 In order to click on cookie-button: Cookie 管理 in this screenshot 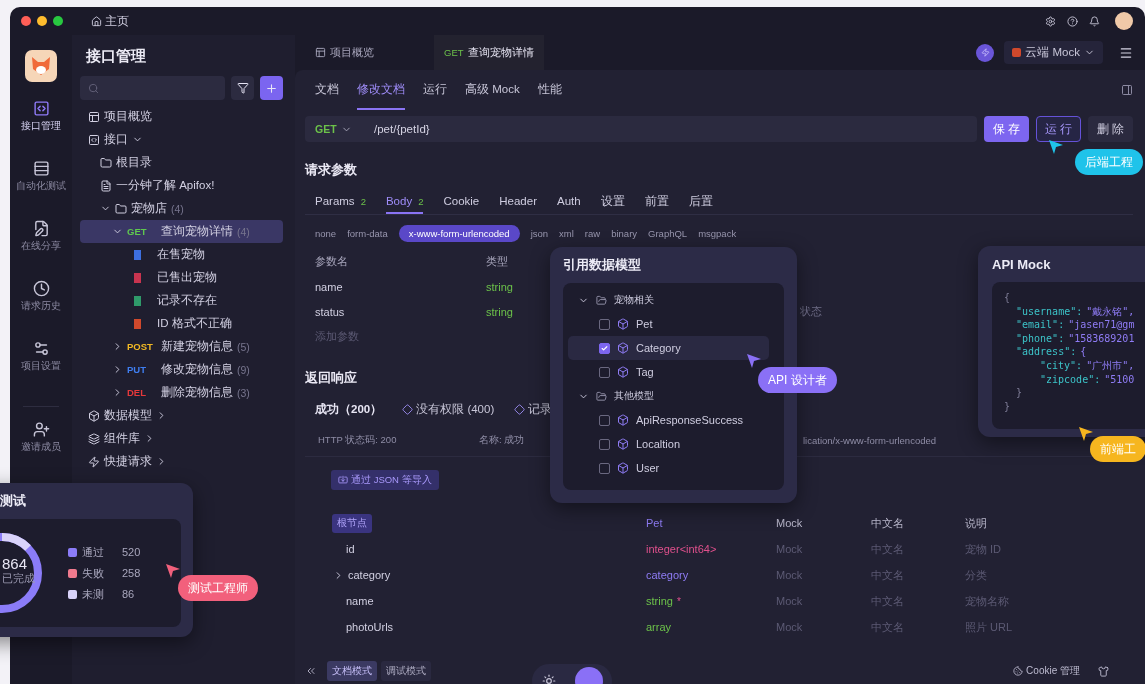, I will do `click(1046, 671)`.